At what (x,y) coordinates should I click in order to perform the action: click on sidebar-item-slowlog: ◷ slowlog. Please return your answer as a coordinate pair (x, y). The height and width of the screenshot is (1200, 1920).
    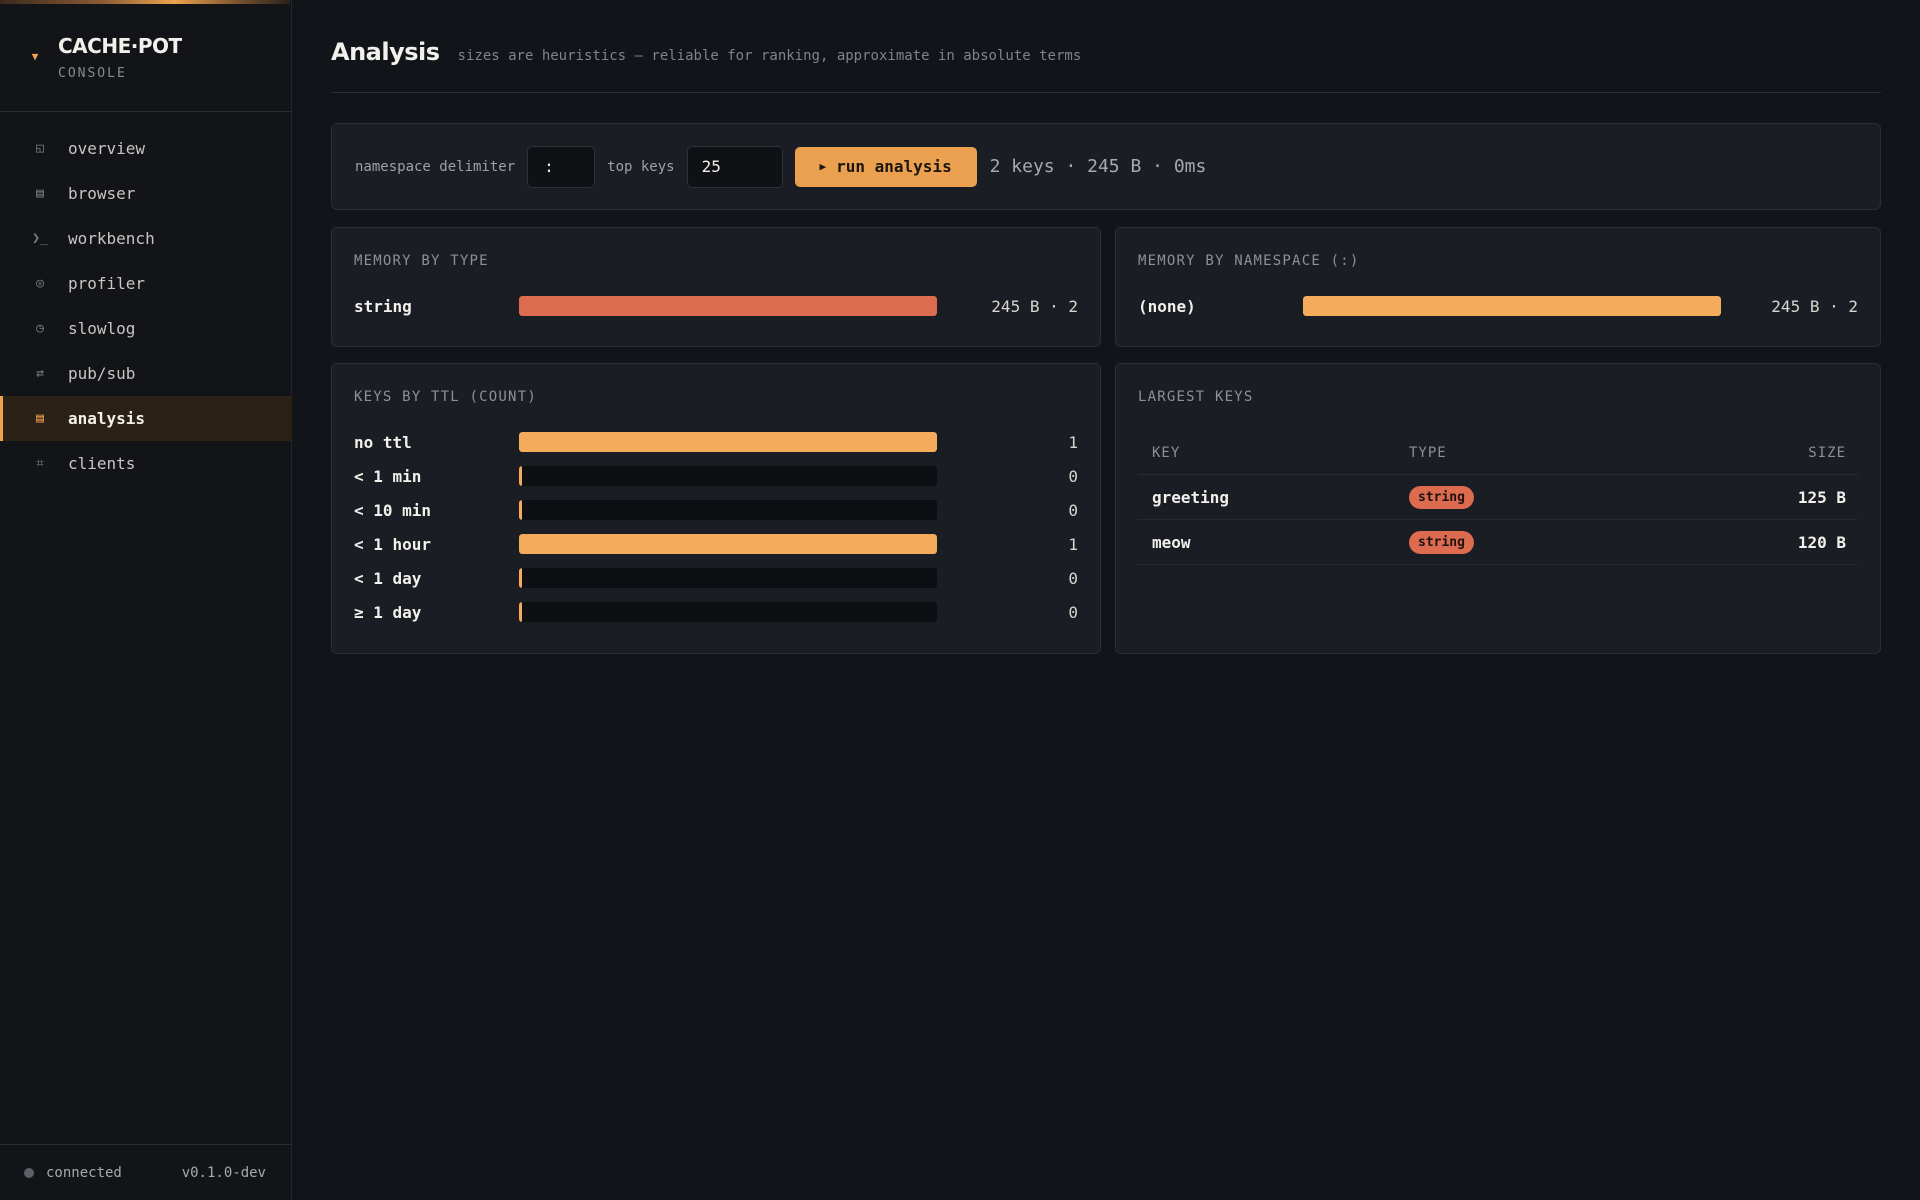
    Looking at the image, I should click on (146, 328).